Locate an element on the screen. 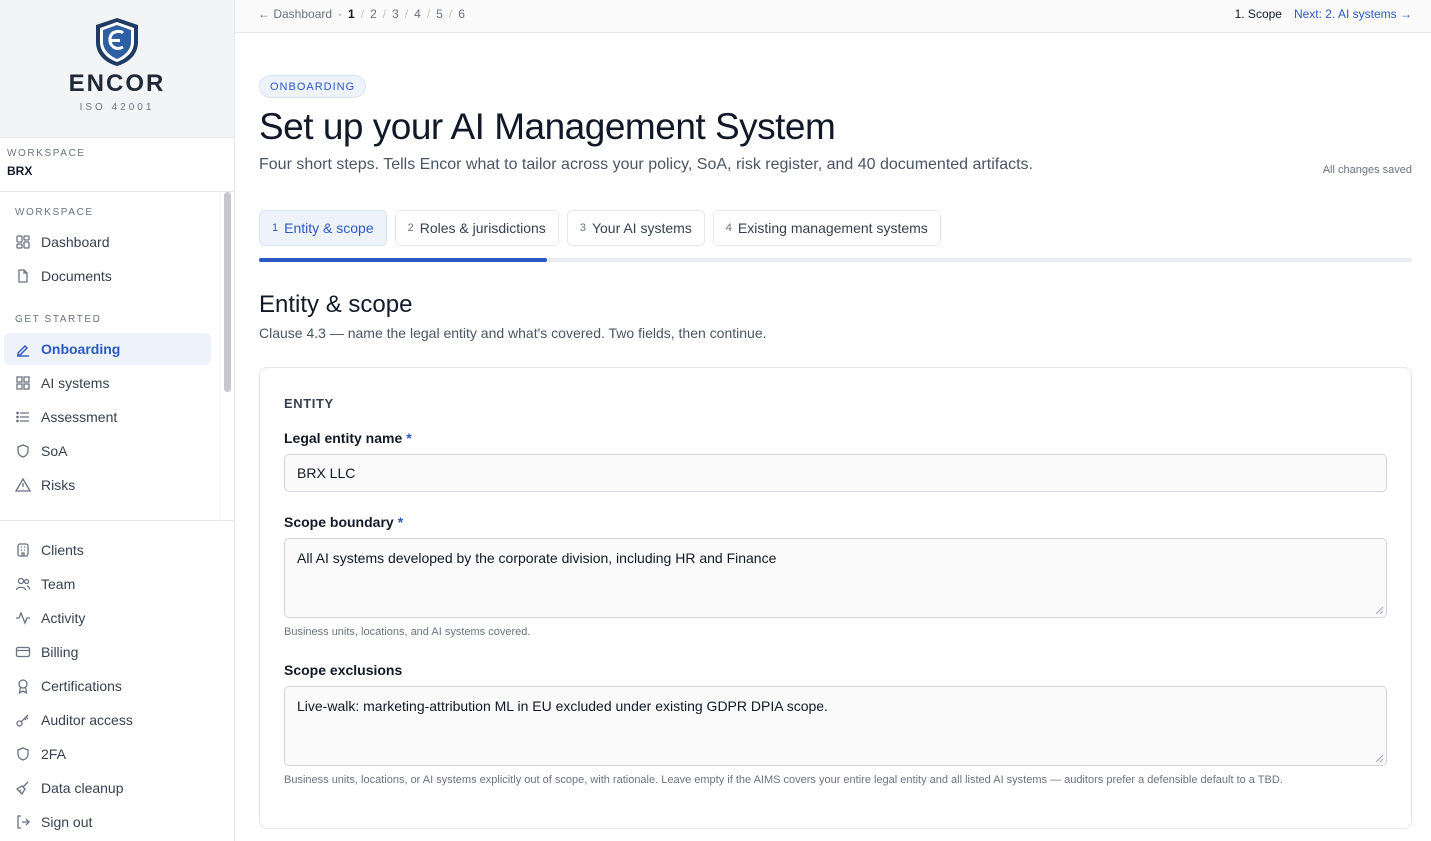 This screenshot has width=1431, height=841. sidebar-item-label: Documents is located at coordinates (76, 276).